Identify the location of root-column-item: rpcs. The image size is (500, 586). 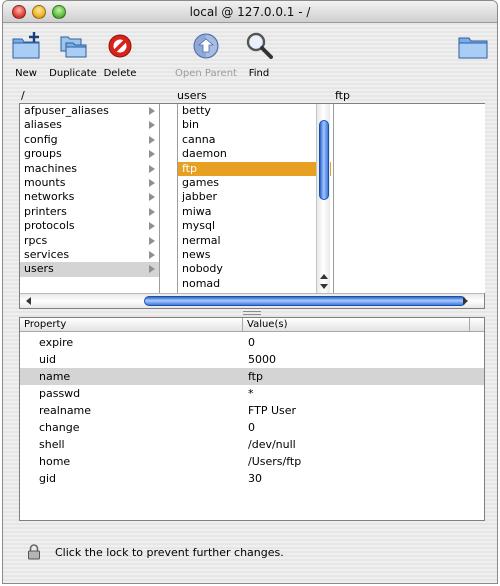
(89, 241).